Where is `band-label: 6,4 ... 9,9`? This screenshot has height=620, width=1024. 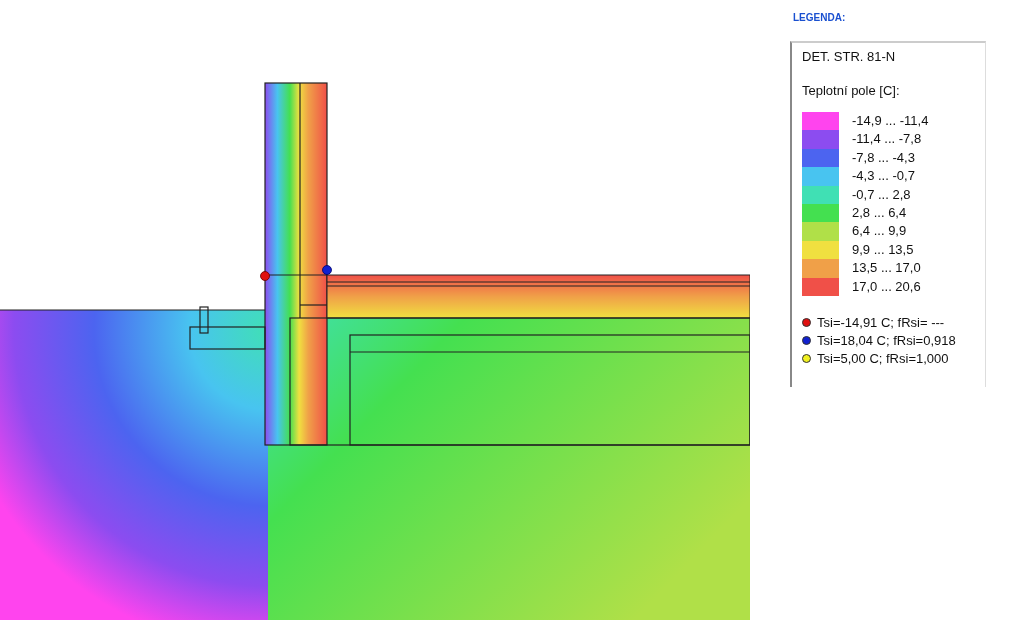
band-label: 6,4 ... 9,9 is located at coordinates (880, 231).